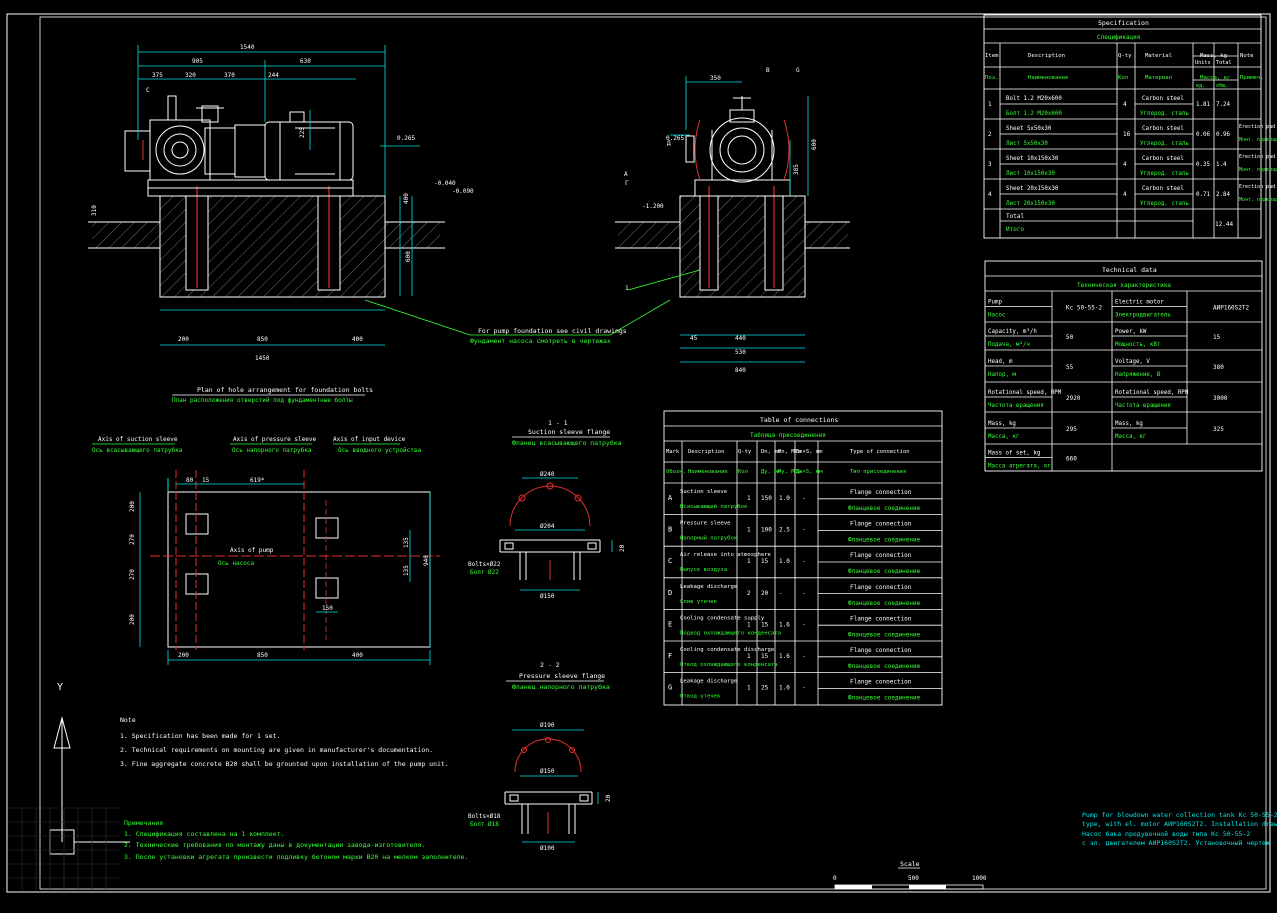  Describe the element at coordinates (1125, 104) in the screenshot. I see `spec-qty: 4` at that location.